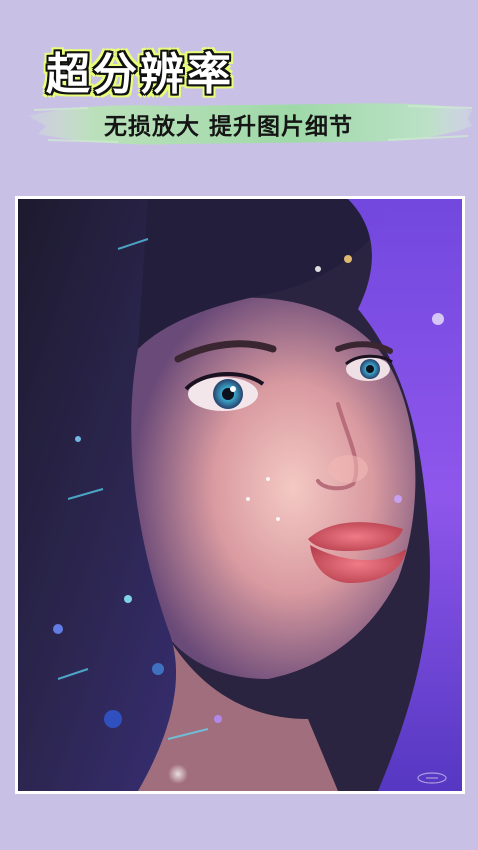  Describe the element at coordinates (432, 778) in the screenshot. I see `watermark-icon` at that location.